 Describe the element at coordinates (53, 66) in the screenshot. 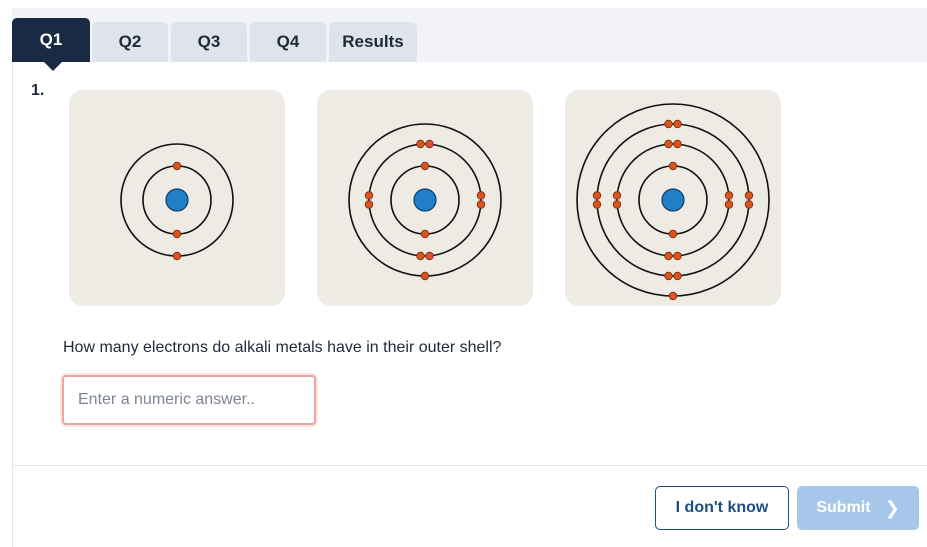

I see `active-tab-caret` at that location.